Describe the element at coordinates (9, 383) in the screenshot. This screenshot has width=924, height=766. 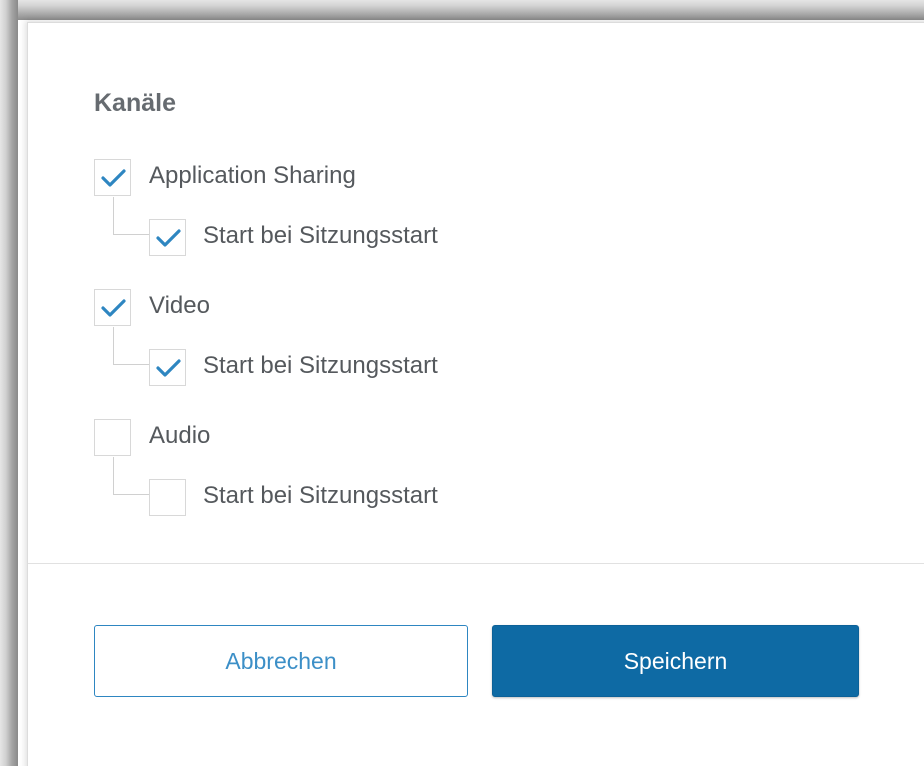
I see `window-shadow-left` at that location.